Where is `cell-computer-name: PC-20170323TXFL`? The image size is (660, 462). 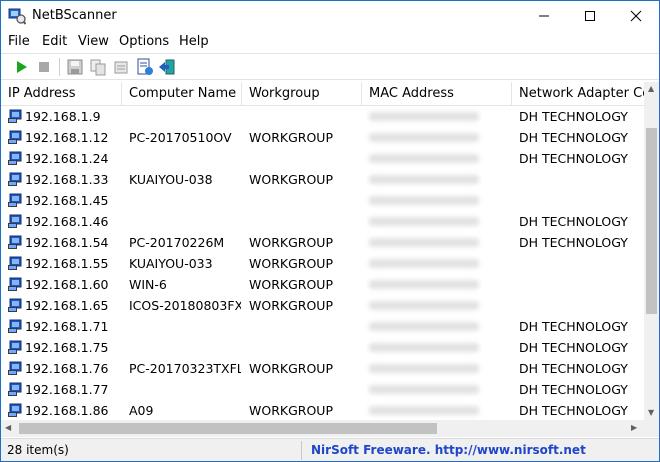 cell-computer-name: PC-20170323TXFL is located at coordinates (185, 368).